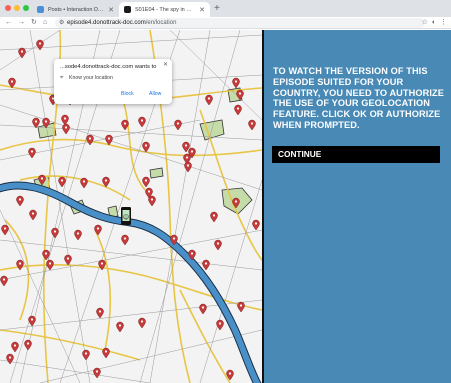 The height and width of the screenshot is (383, 451). What do you see at coordinates (127, 94) in the screenshot?
I see `block-button: Block` at bounding box center [127, 94].